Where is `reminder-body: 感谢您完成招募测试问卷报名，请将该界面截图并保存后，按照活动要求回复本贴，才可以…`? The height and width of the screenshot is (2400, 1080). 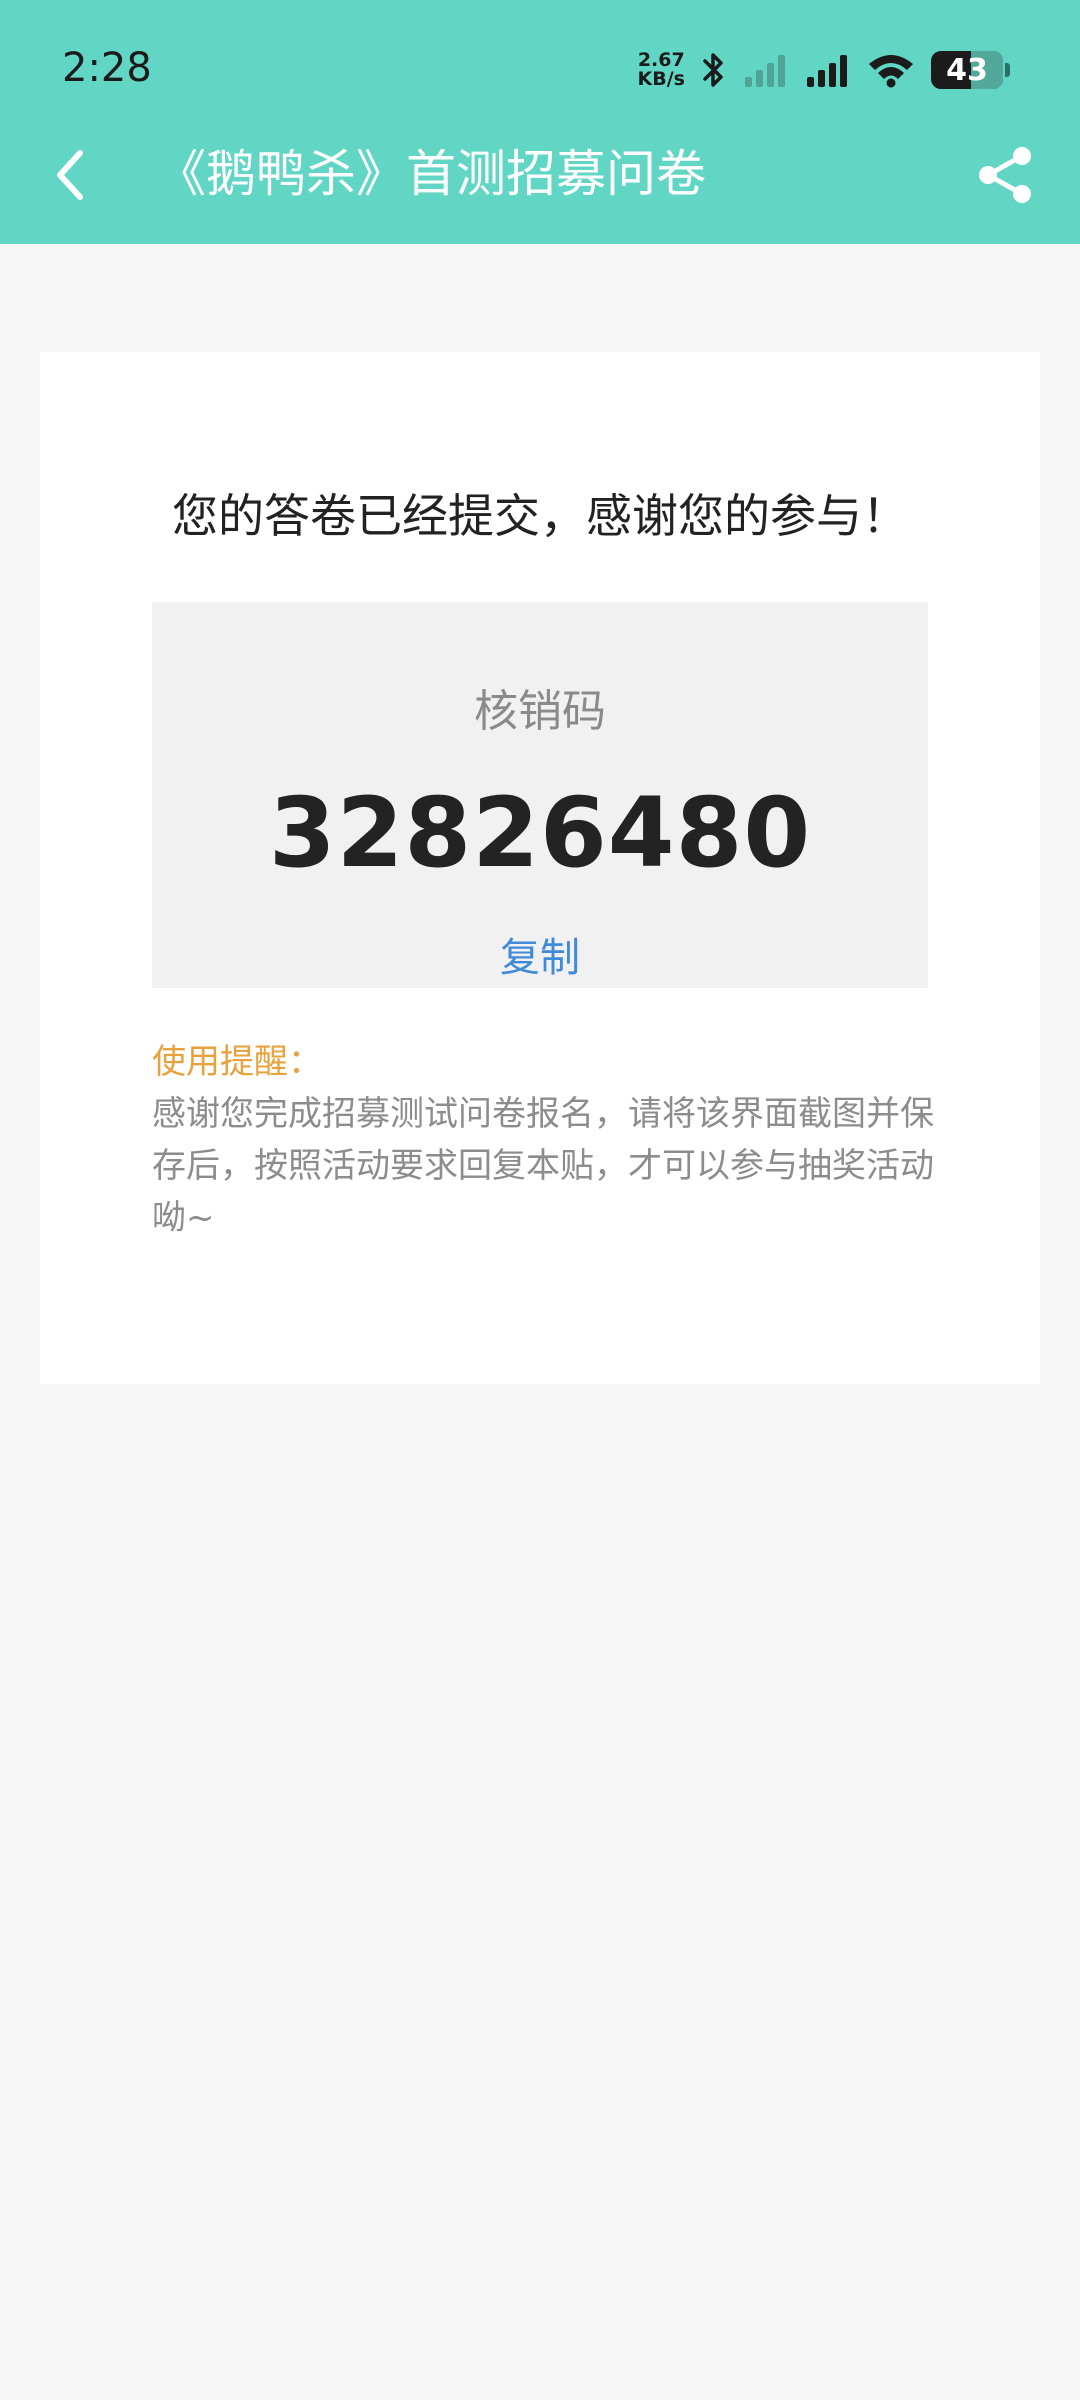
reminder-body: 感谢您完成招募测试问卷报名，请将该界面截图并保存后，按照活动要求回复本贴，才可以… is located at coordinates (543, 1166).